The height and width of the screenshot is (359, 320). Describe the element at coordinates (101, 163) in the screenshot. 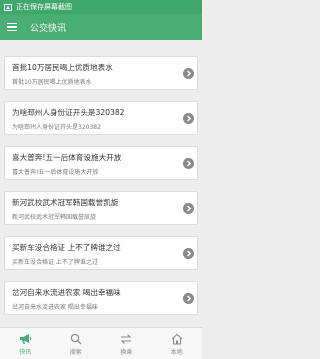

I see `article-card: 喜大普奔!五一后体育设施大开放 喜大普奔!五一后体育设施大开放` at that location.